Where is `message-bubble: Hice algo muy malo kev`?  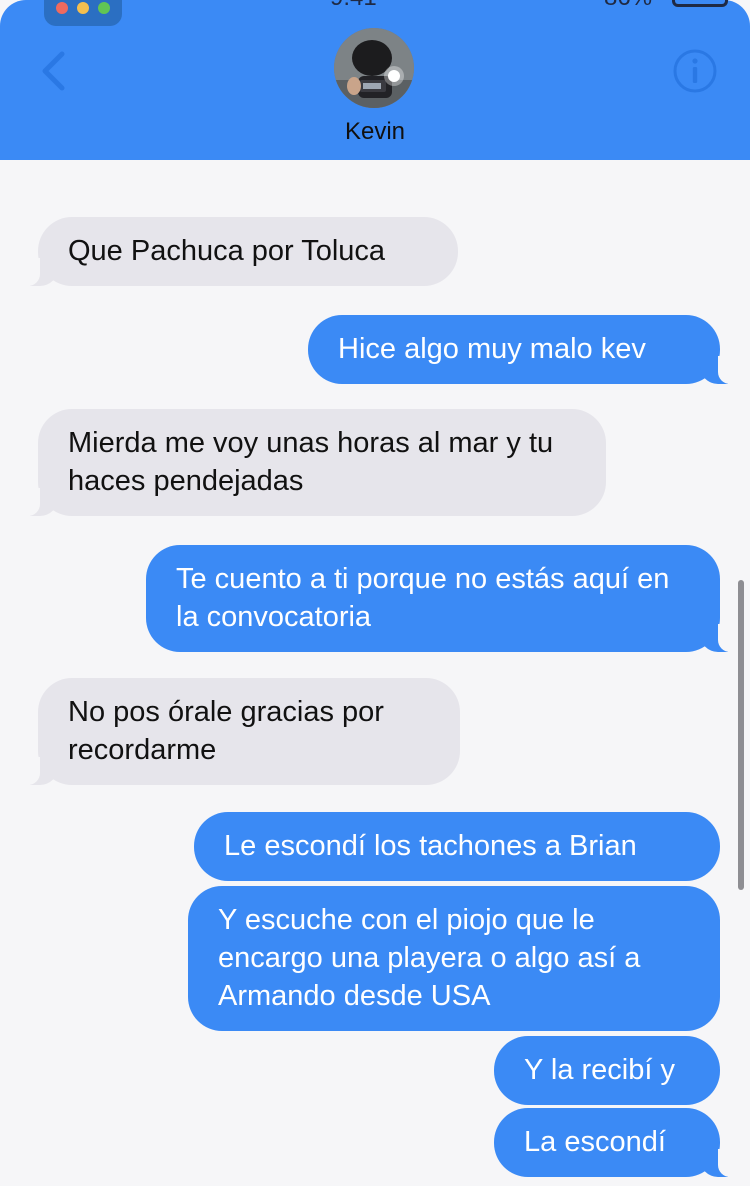
message-bubble: Hice algo muy malo kev is located at coordinates (522, 349).